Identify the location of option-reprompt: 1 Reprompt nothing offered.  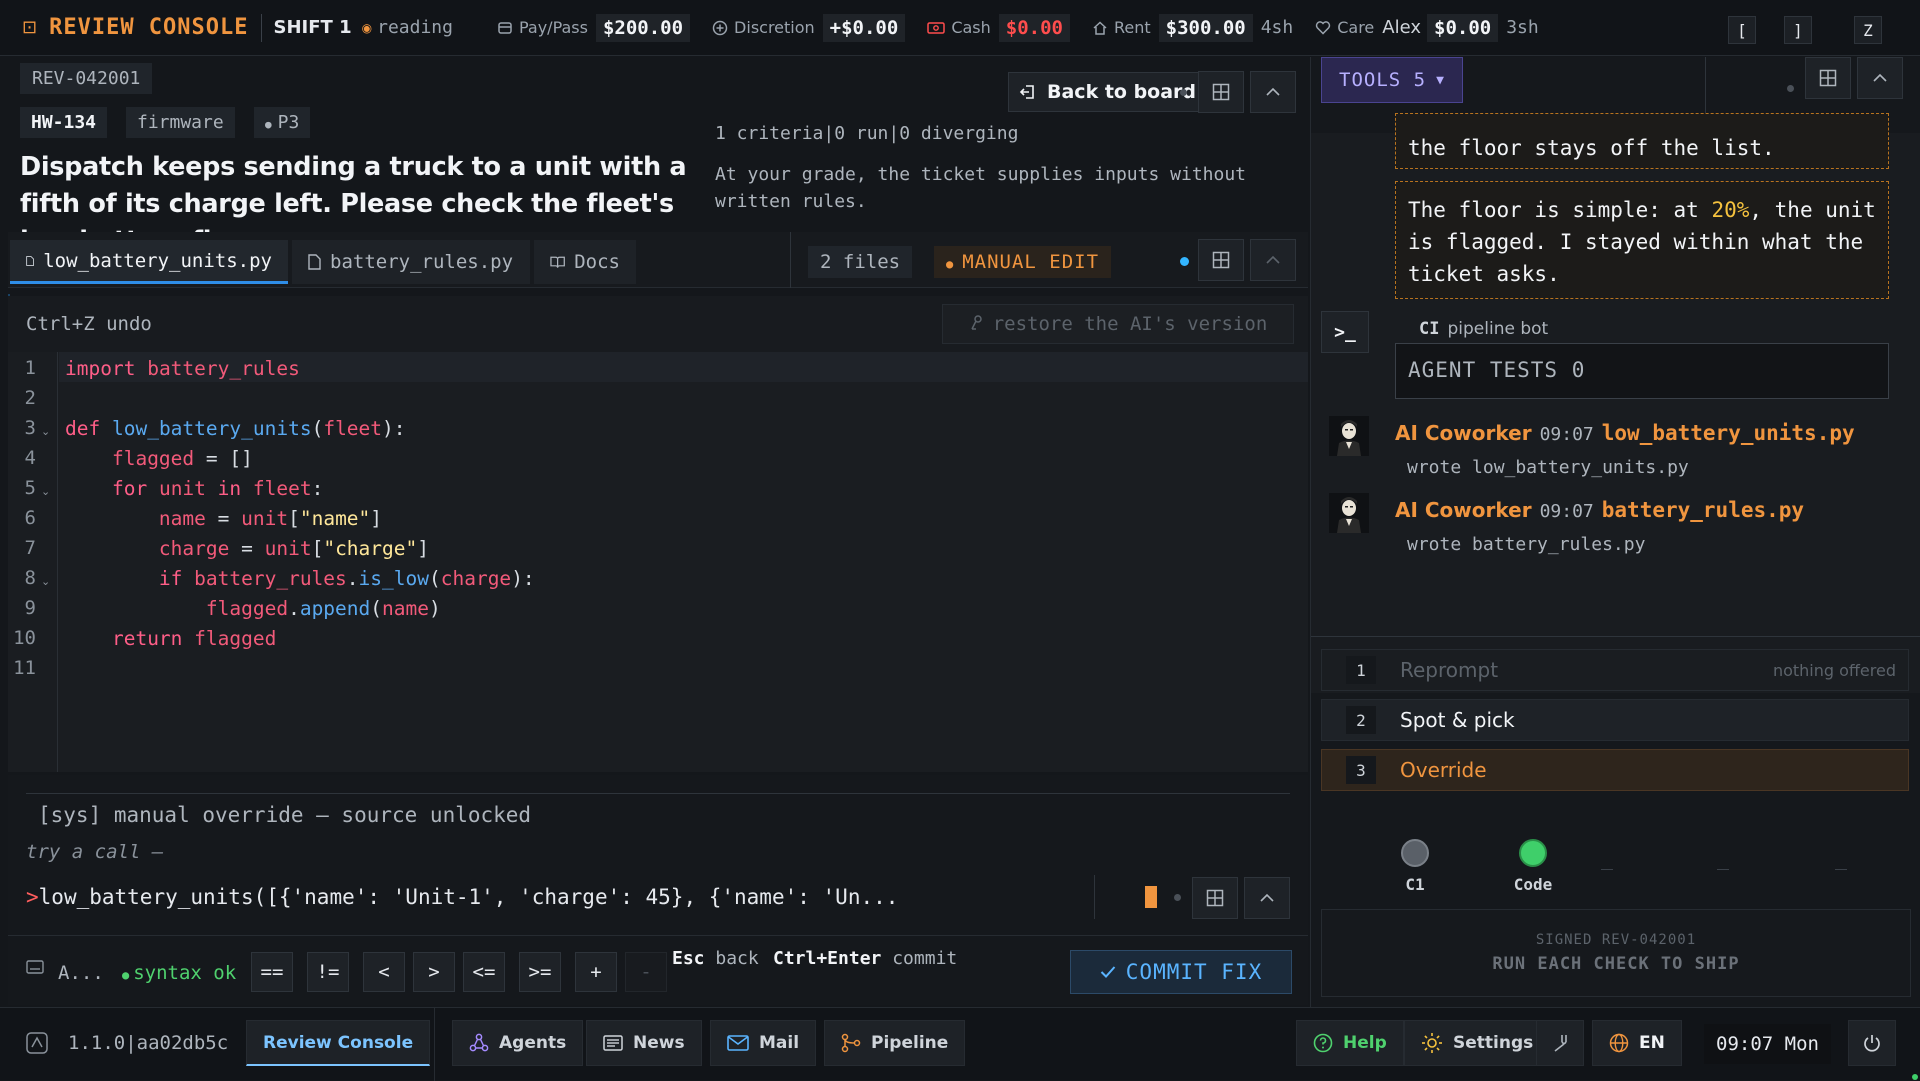
(1615, 670).